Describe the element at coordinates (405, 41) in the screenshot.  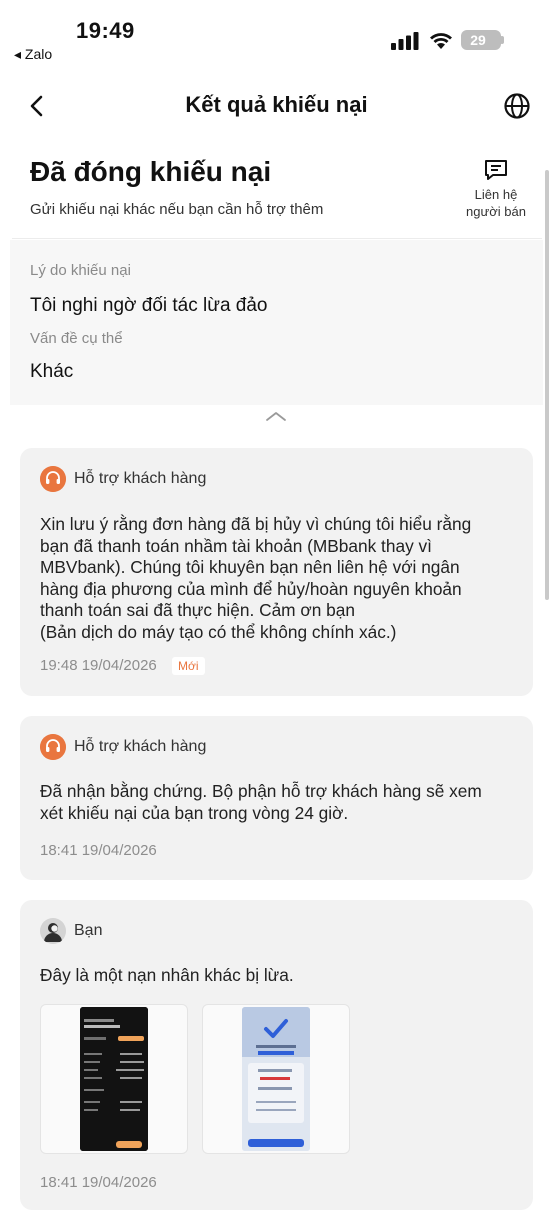
I see `signal-icon` at that location.